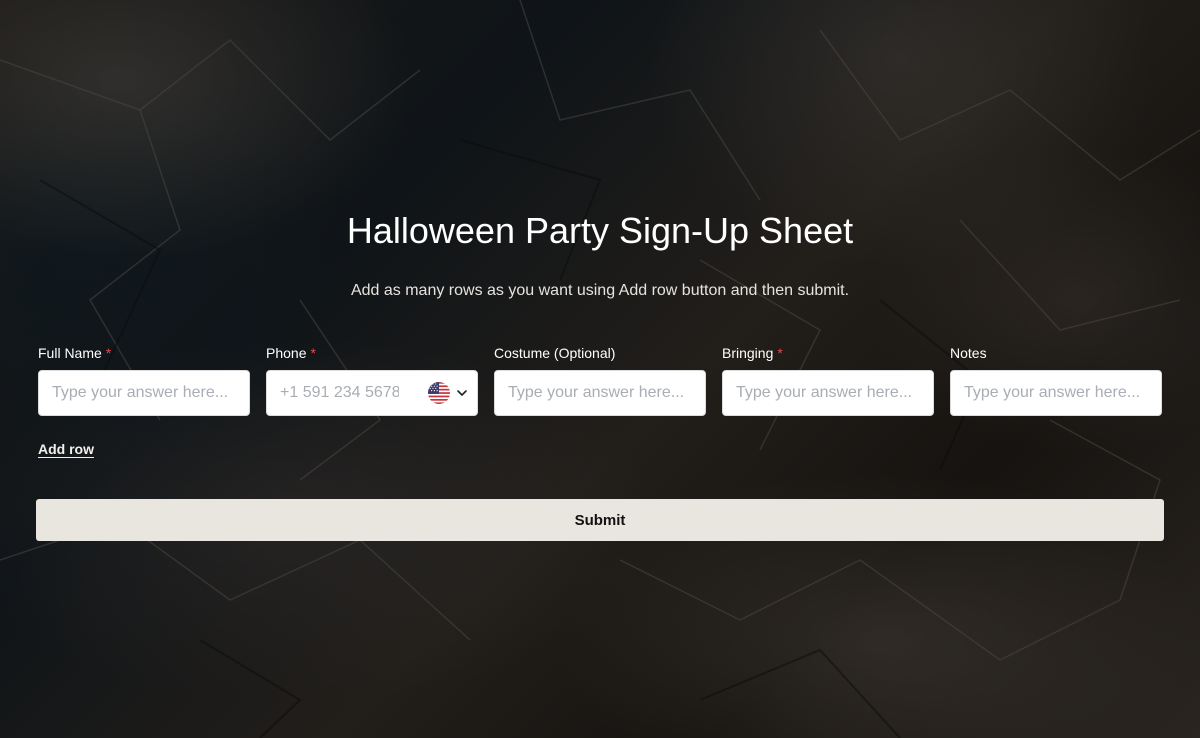 This screenshot has height=738, width=1200. Describe the element at coordinates (372, 393) in the screenshot. I see `phone-input-group` at that location.